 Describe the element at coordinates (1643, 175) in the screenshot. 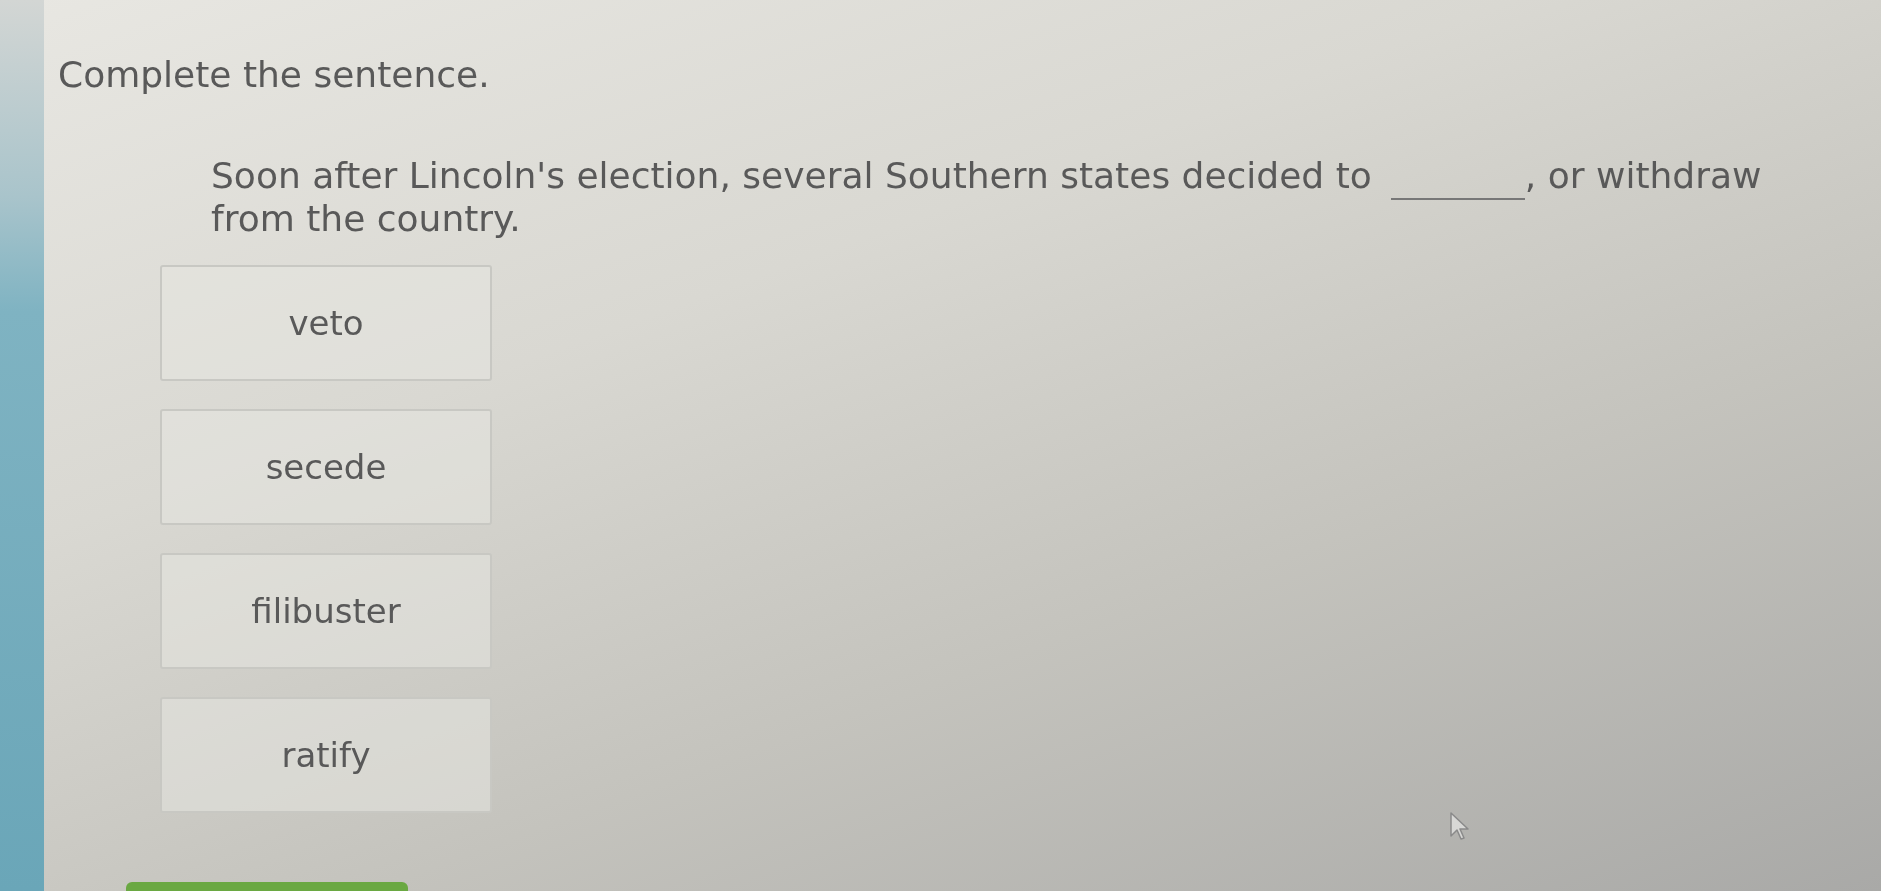

I see `sentence-text: , or withdraw` at that location.